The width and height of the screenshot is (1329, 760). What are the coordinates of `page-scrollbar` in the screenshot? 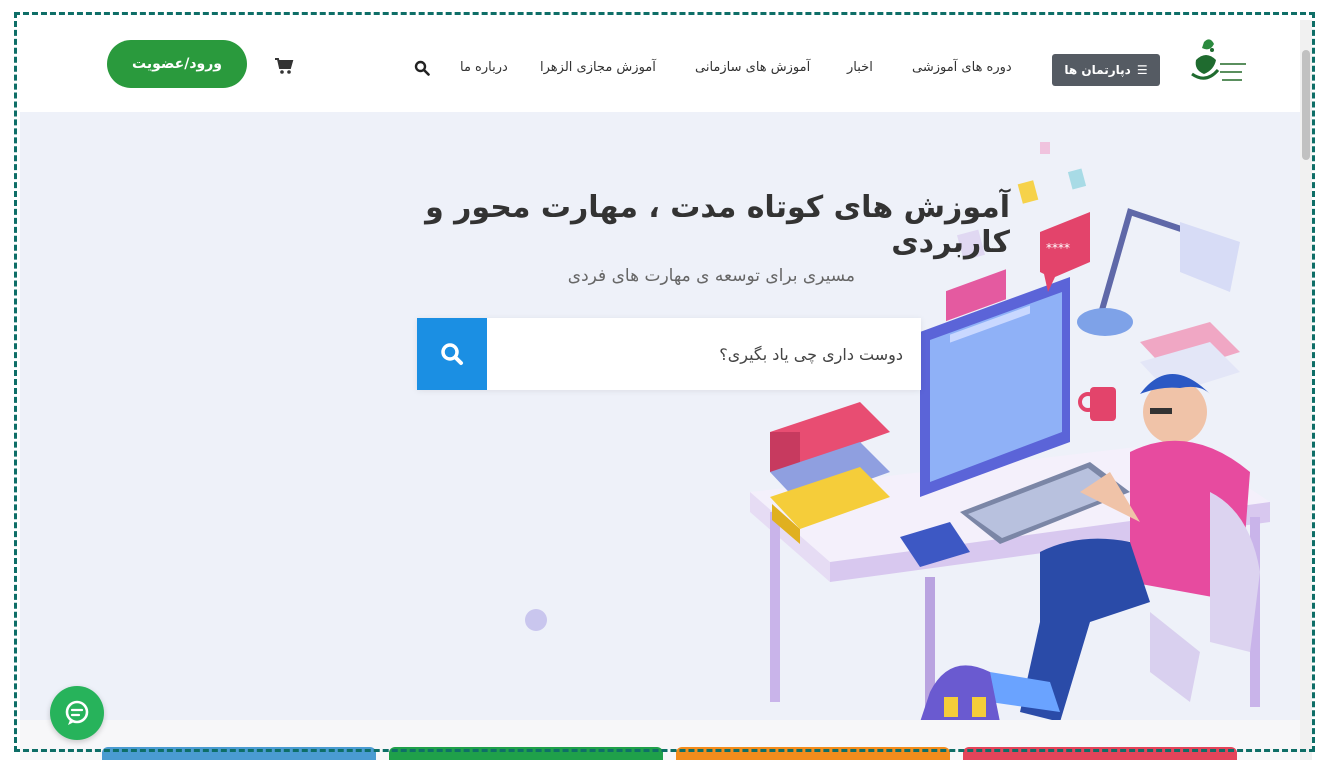 It's located at (1306, 390).